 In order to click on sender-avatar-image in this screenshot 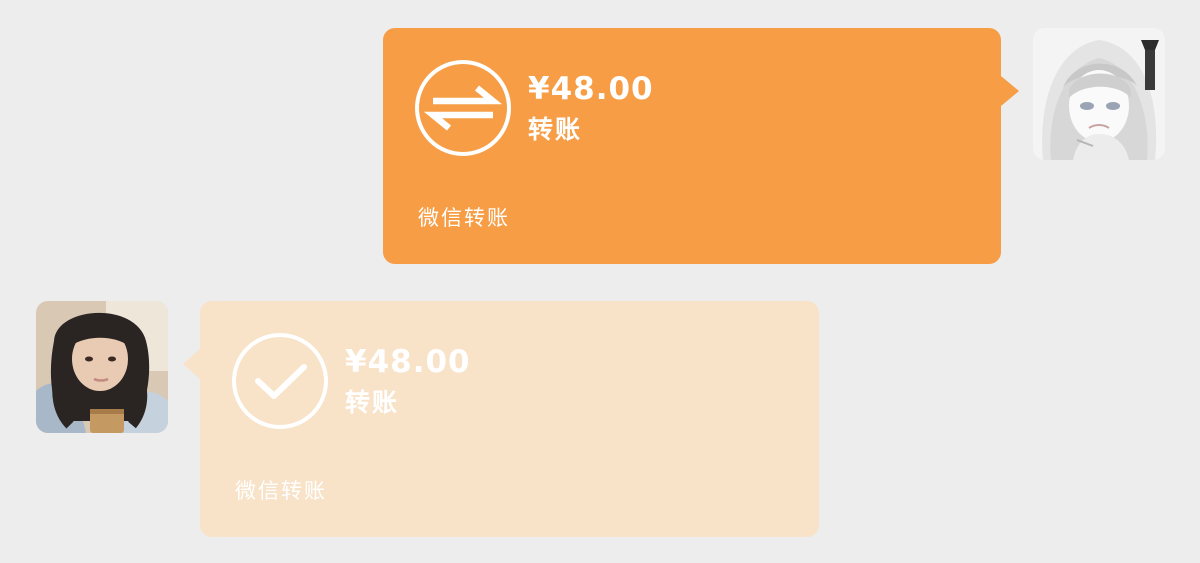, I will do `click(1099, 94)`.